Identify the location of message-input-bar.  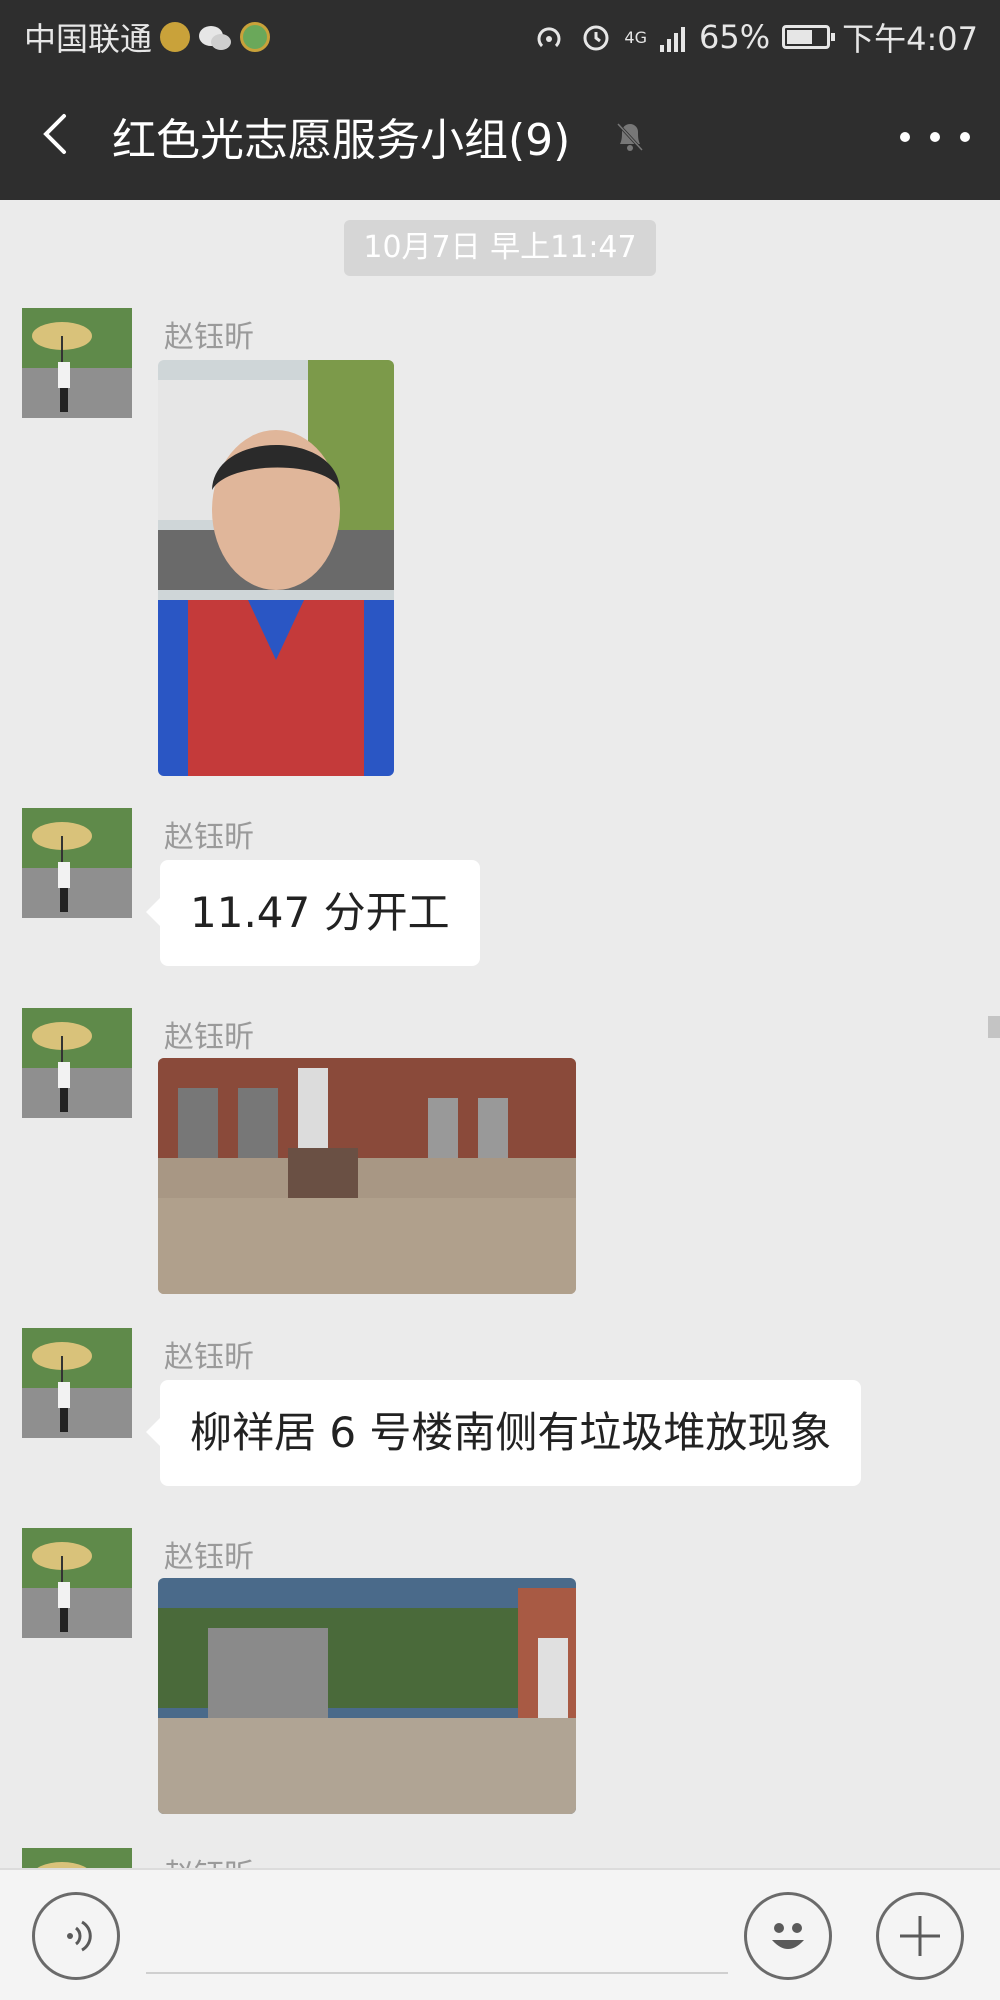
(500, 1934).